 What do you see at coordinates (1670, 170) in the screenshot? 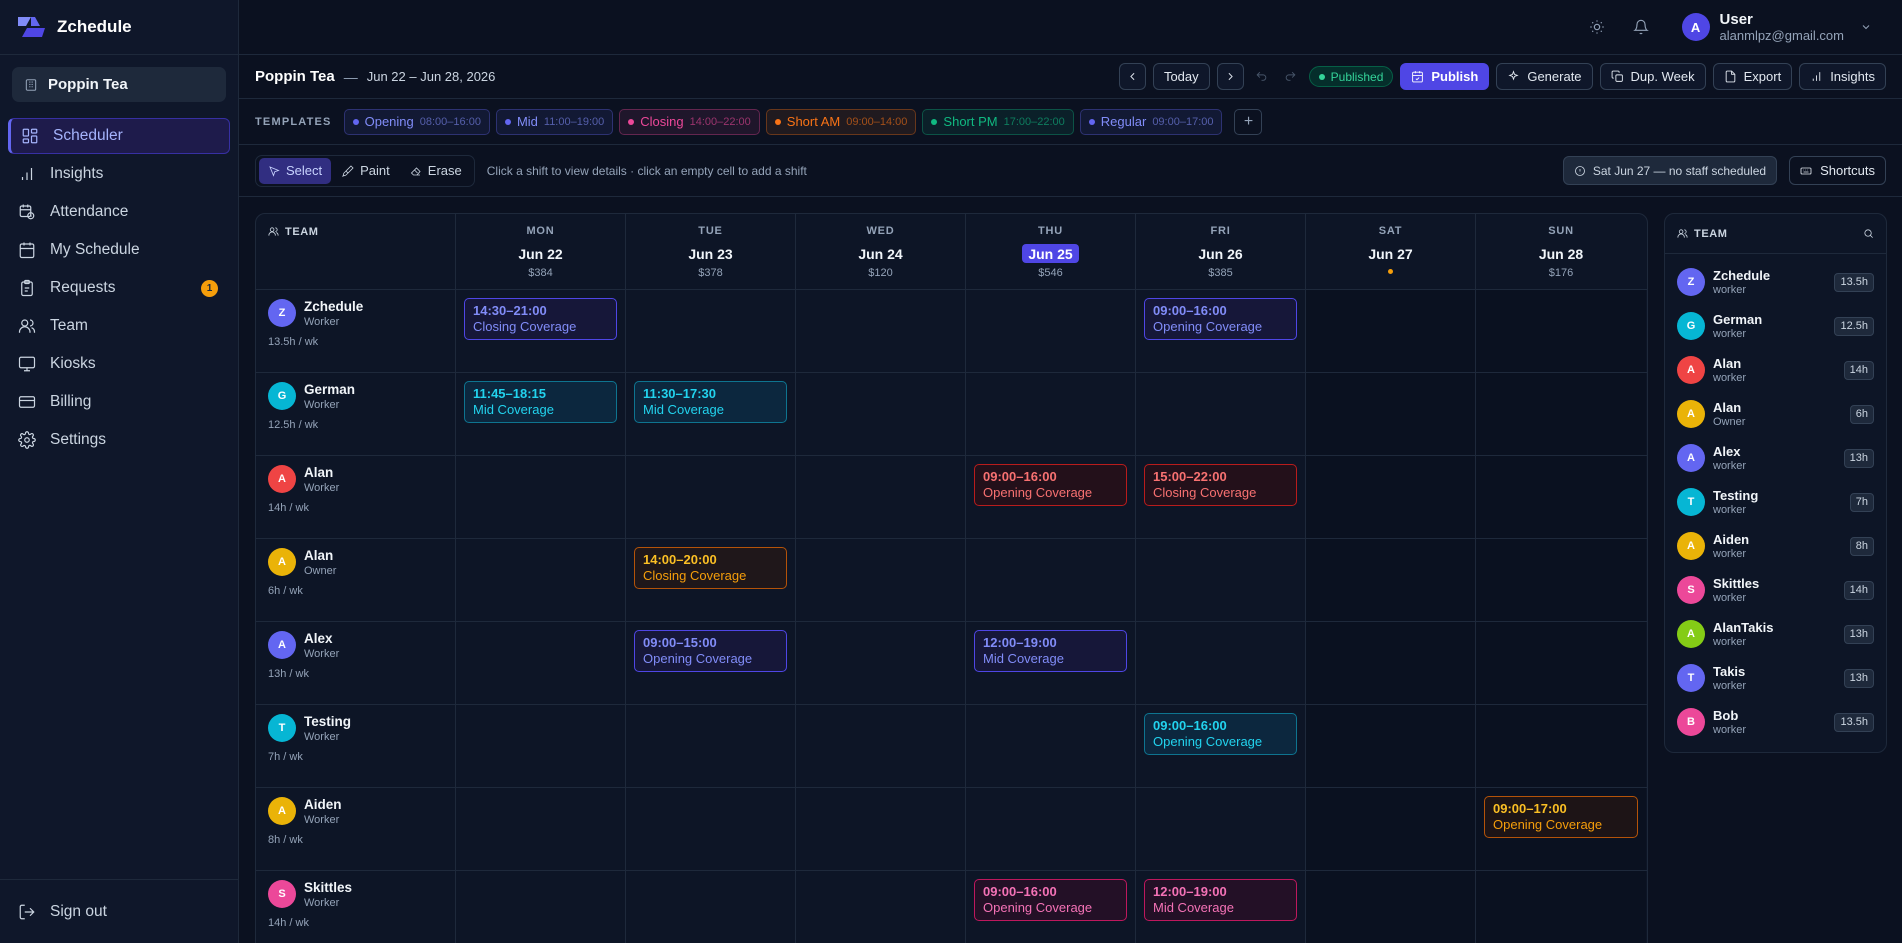
I see `coverage-warning: Sat Jun 27 — no staff scheduled` at bounding box center [1670, 170].